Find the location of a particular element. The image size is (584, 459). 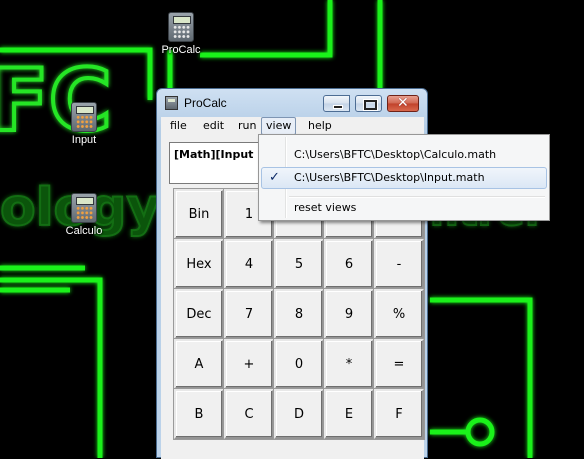

key-a: A is located at coordinates (199, 364).